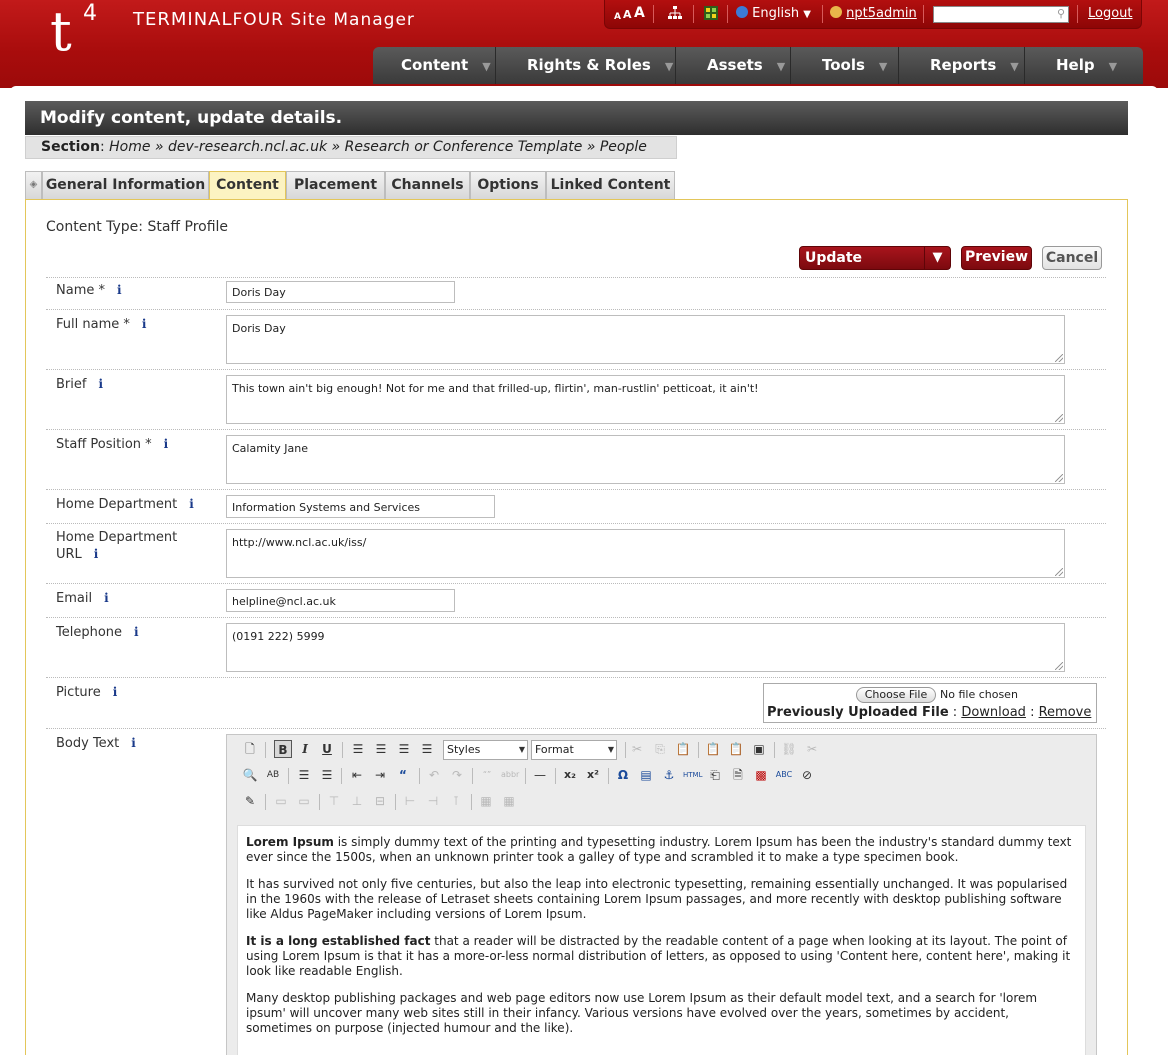 This screenshot has height=1055, width=1168. I want to click on search-icon: ⚲, so click(1061, 13).